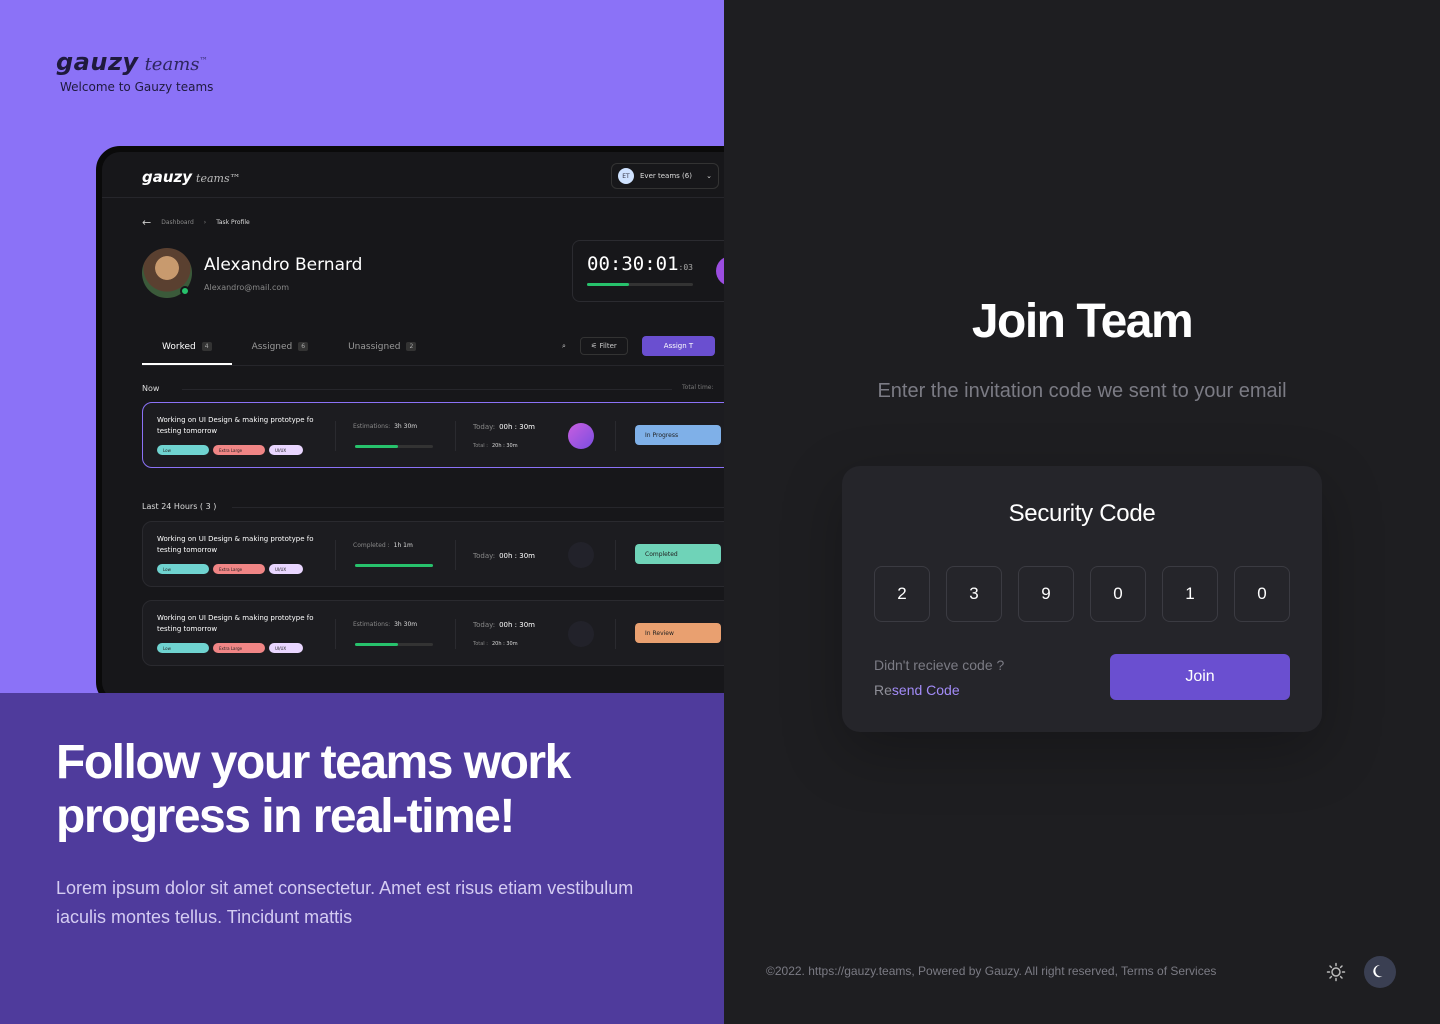 Image resolution: width=1440 pixels, height=1024 pixels. Describe the element at coordinates (974, 594) in the screenshot. I see `code-digit-2: 3` at that location.